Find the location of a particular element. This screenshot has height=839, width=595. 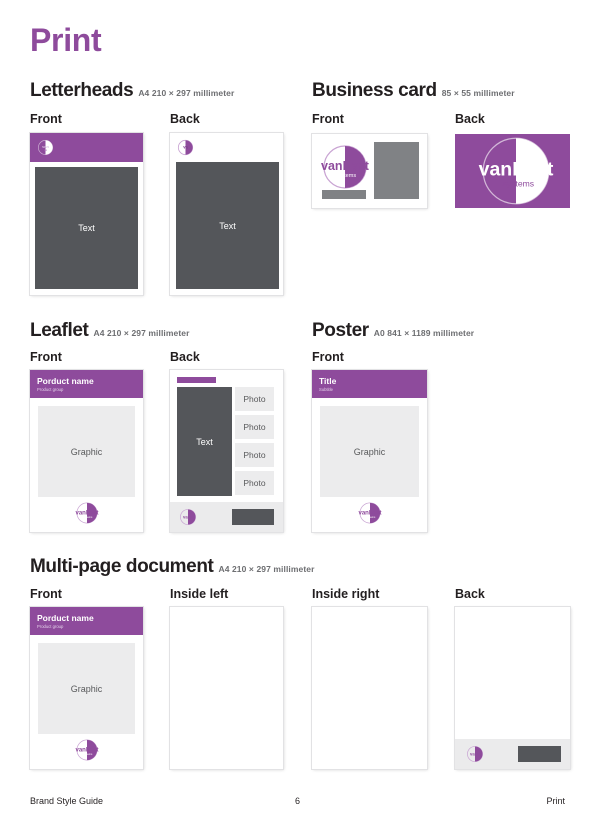

footer-page-number: 6 is located at coordinates (297, 801).